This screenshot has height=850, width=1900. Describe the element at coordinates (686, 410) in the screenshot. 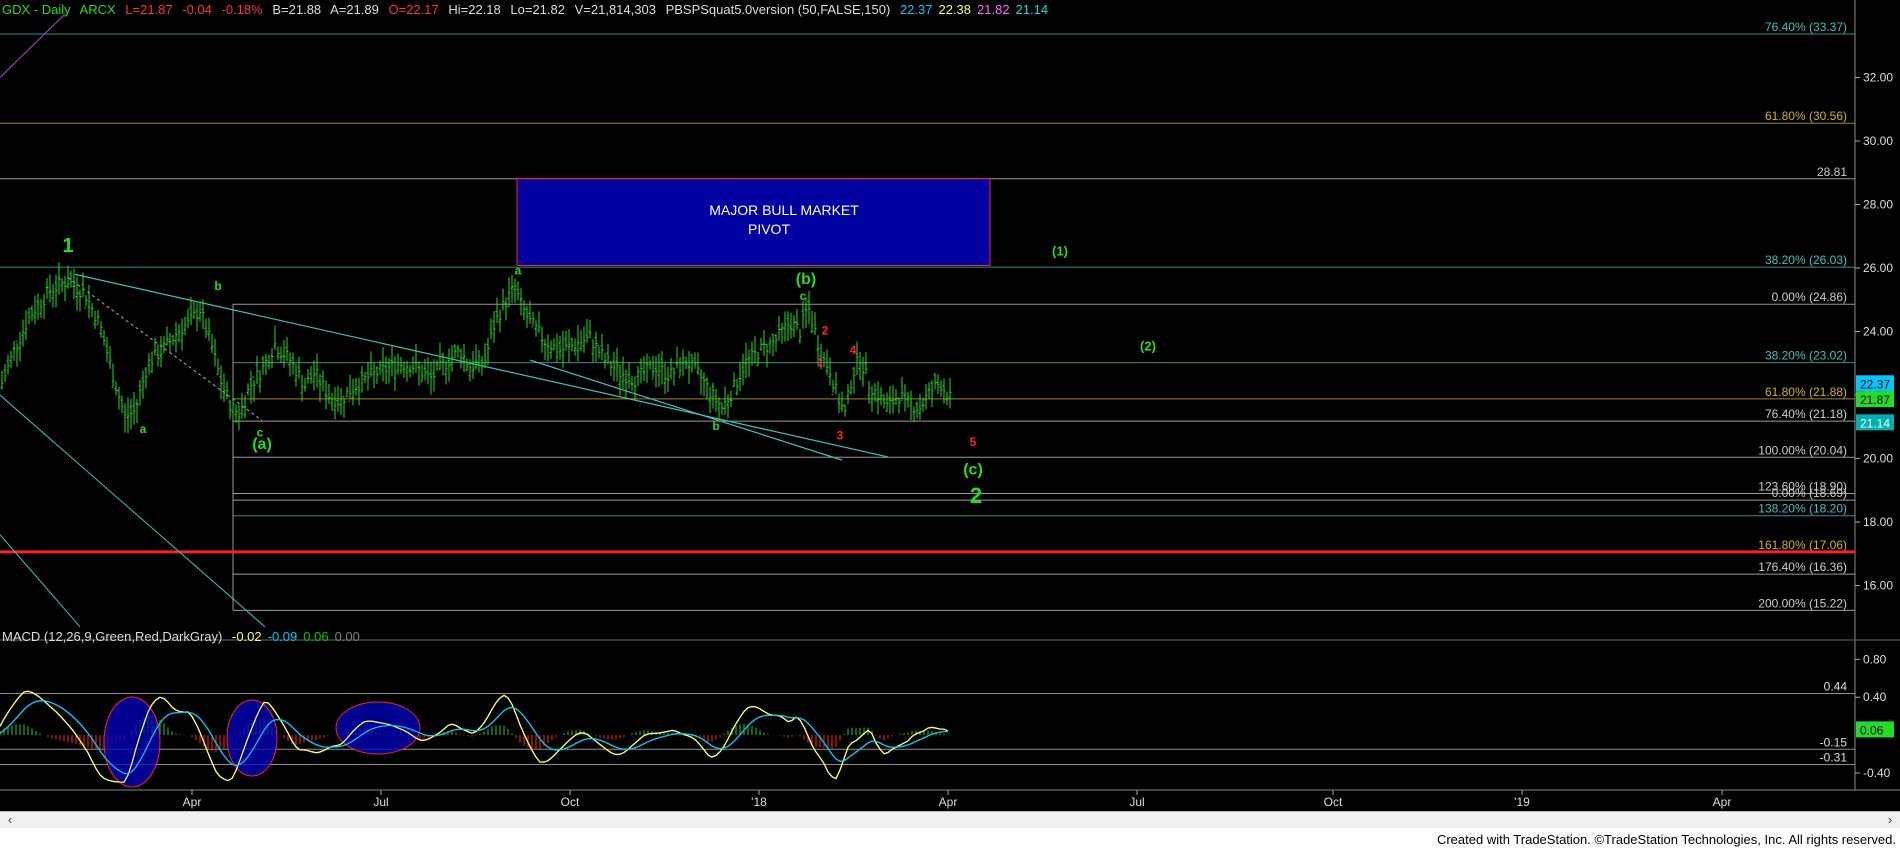

I see `downtrend-line-lower` at that location.